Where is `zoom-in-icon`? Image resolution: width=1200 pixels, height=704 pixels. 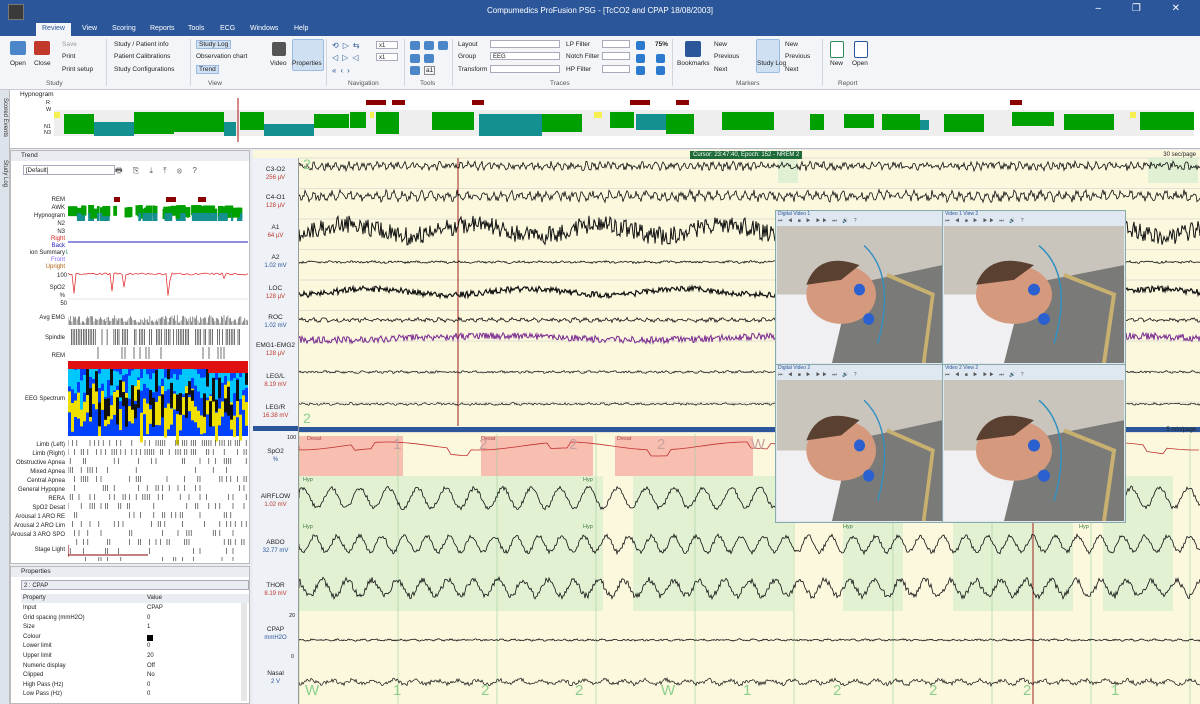 zoom-in-icon is located at coordinates (640, 45).